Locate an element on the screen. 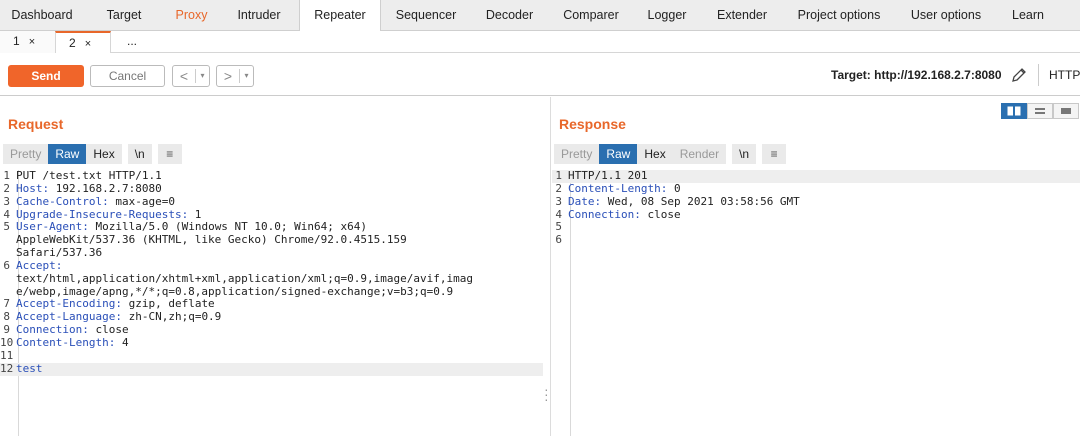 The image size is (1080, 436). code-line: Safari/537.36 is located at coordinates (271, 253).